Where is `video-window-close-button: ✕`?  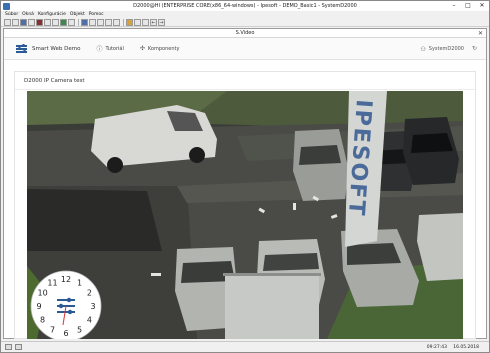
video-window-close-button: ✕ is located at coordinates (480, 33).